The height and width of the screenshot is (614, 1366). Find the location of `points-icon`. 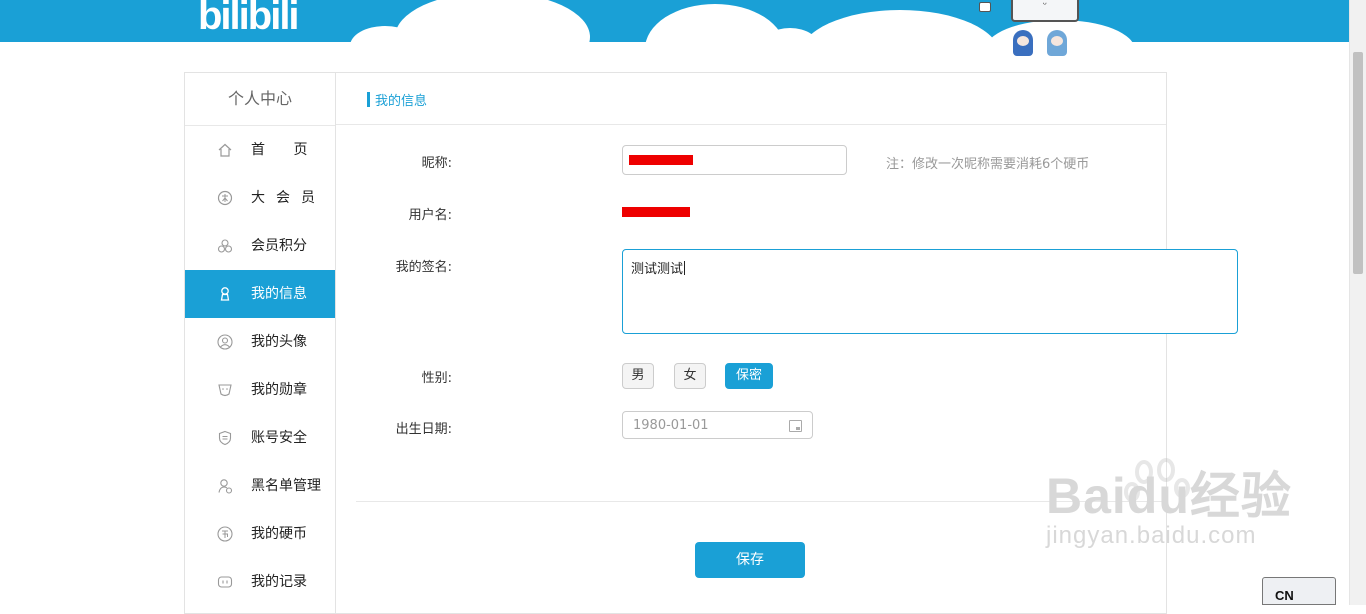

points-icon is located at coordinates (225, 246).